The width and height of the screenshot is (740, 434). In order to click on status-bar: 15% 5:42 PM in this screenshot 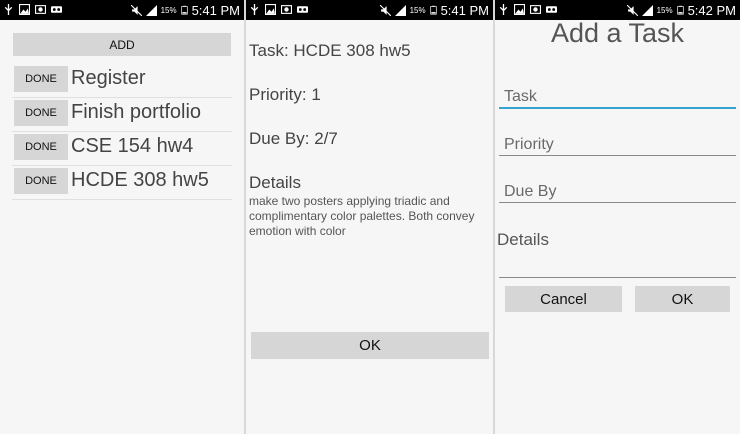, I will do `click(617, 10)`.